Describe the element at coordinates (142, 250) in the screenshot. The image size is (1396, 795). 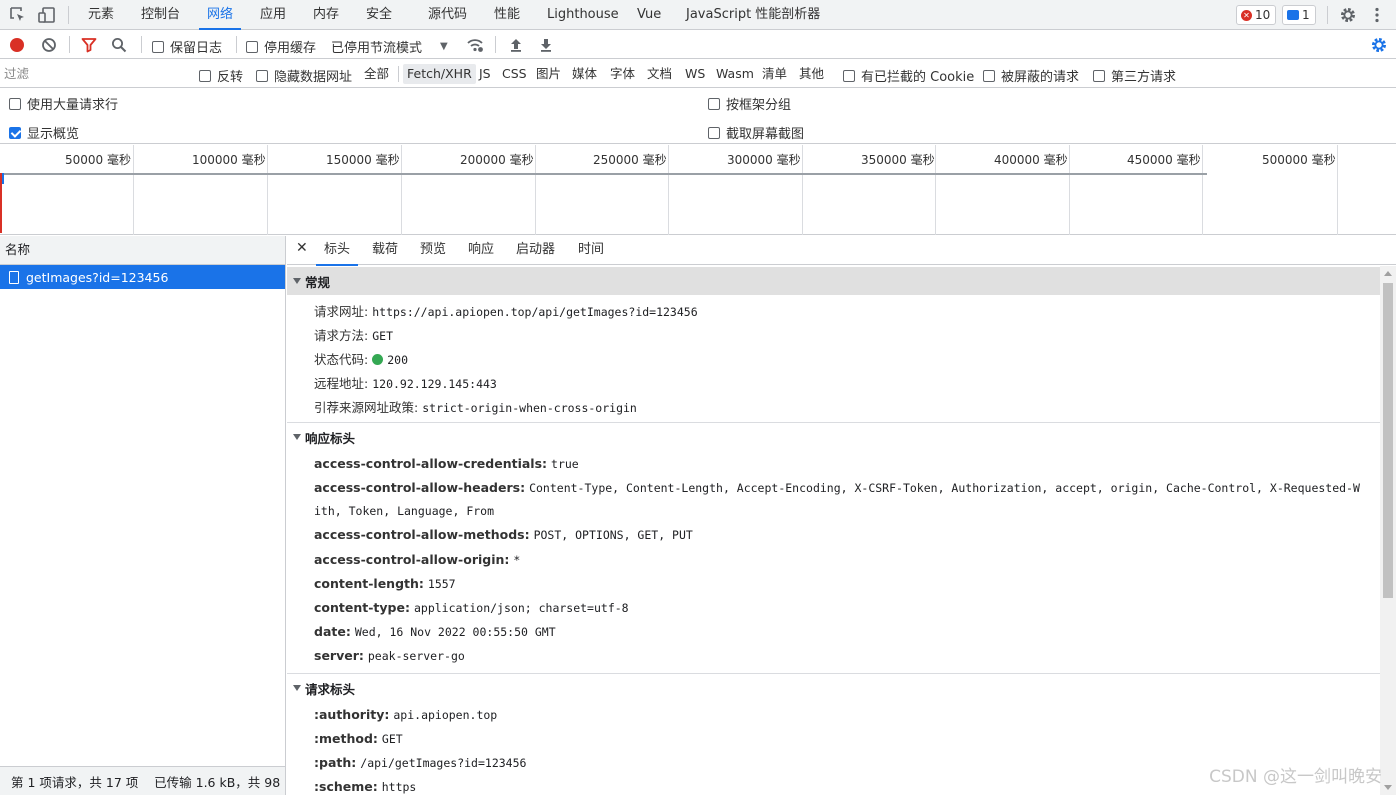
I see `column-header-name: 名称` at that location.